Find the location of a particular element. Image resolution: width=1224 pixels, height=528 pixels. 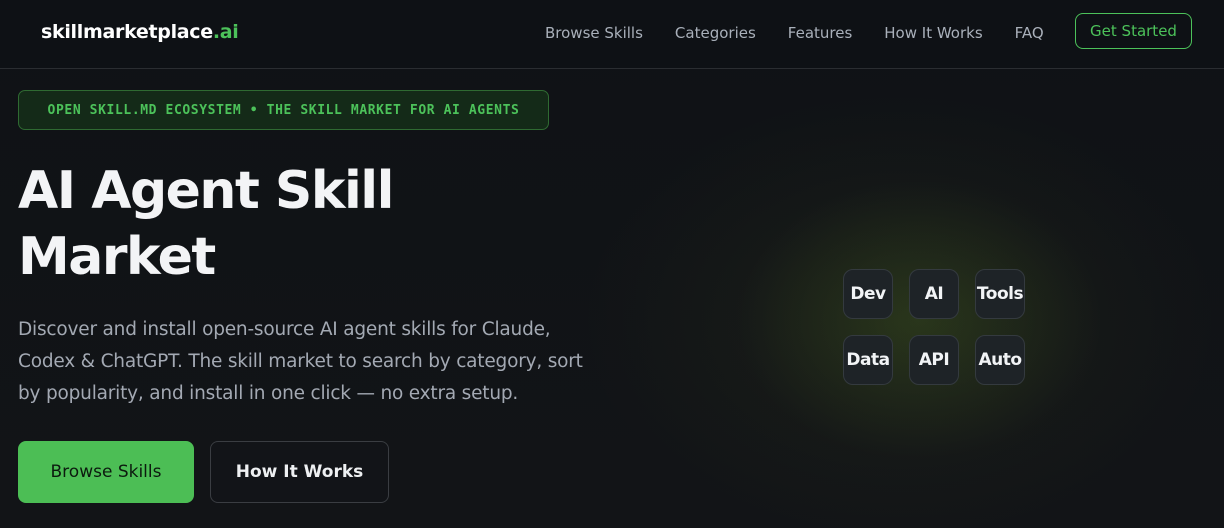

tile-dev: Dev is located at coordinates (868, 294).